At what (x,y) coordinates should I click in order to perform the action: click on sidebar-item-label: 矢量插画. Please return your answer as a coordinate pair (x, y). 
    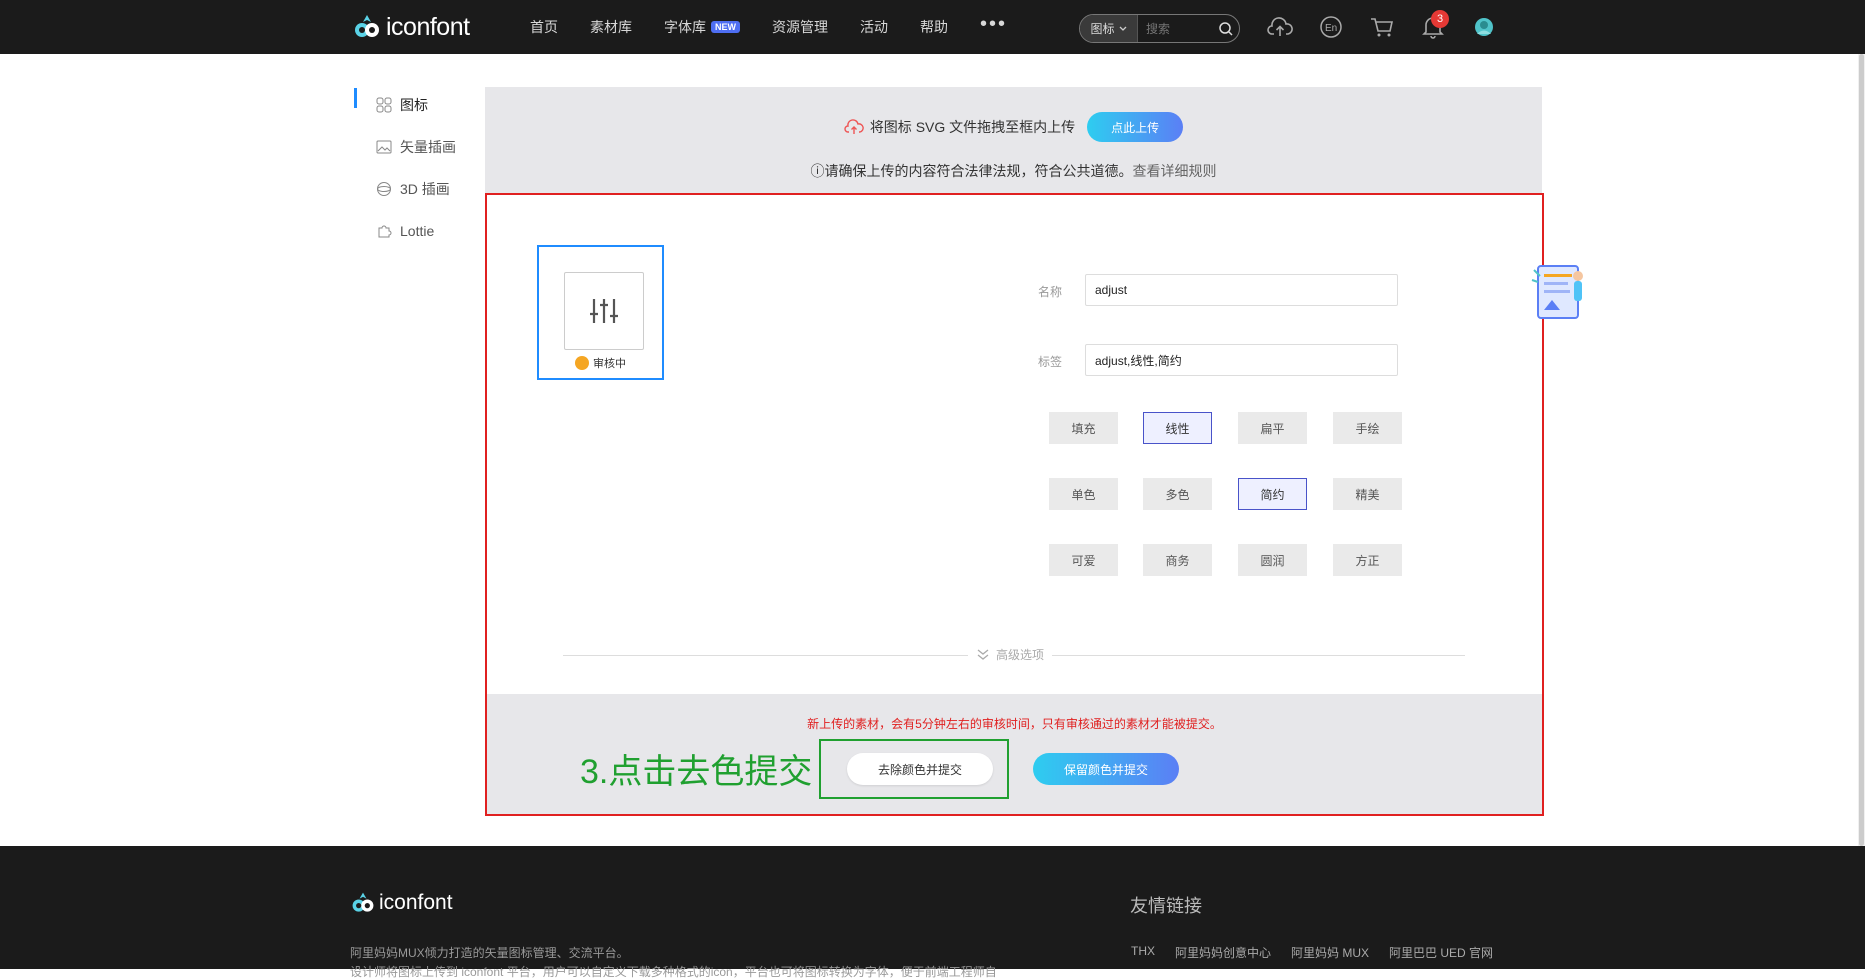
    Looking at the image, I should click on (428, 147).